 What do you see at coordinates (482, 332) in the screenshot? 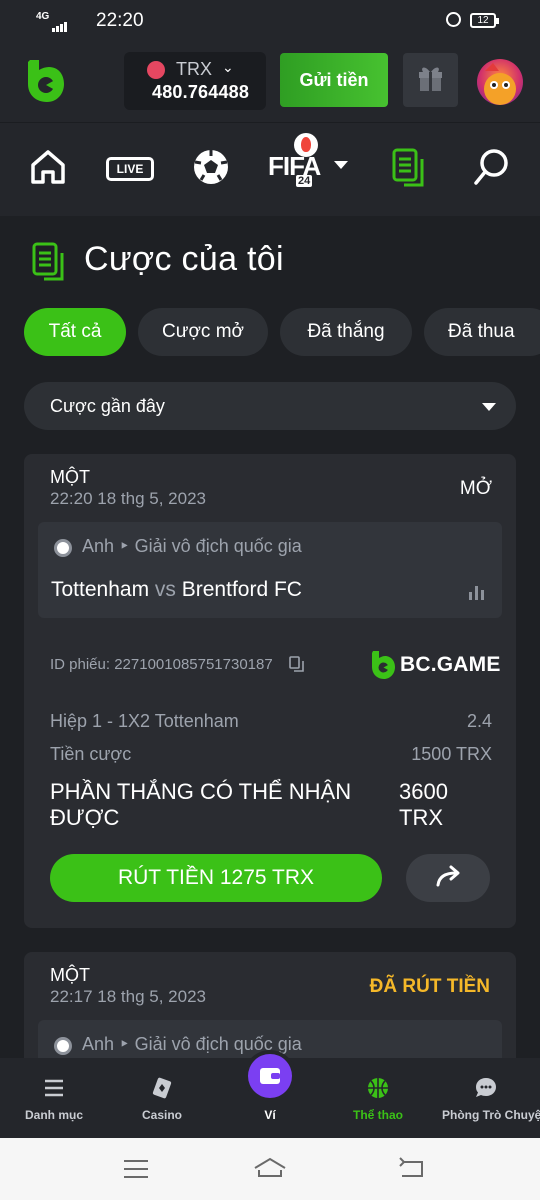
I see `tab-lost: Đã thua` at bounding box center [482, 332].